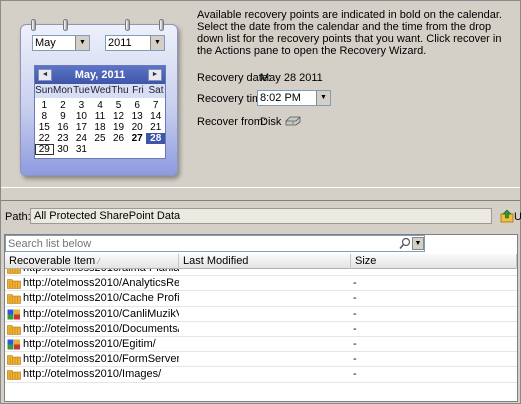  I want to click on list-header: Recoverable Item ⁄ Last Modified Size, so click(261, 261).